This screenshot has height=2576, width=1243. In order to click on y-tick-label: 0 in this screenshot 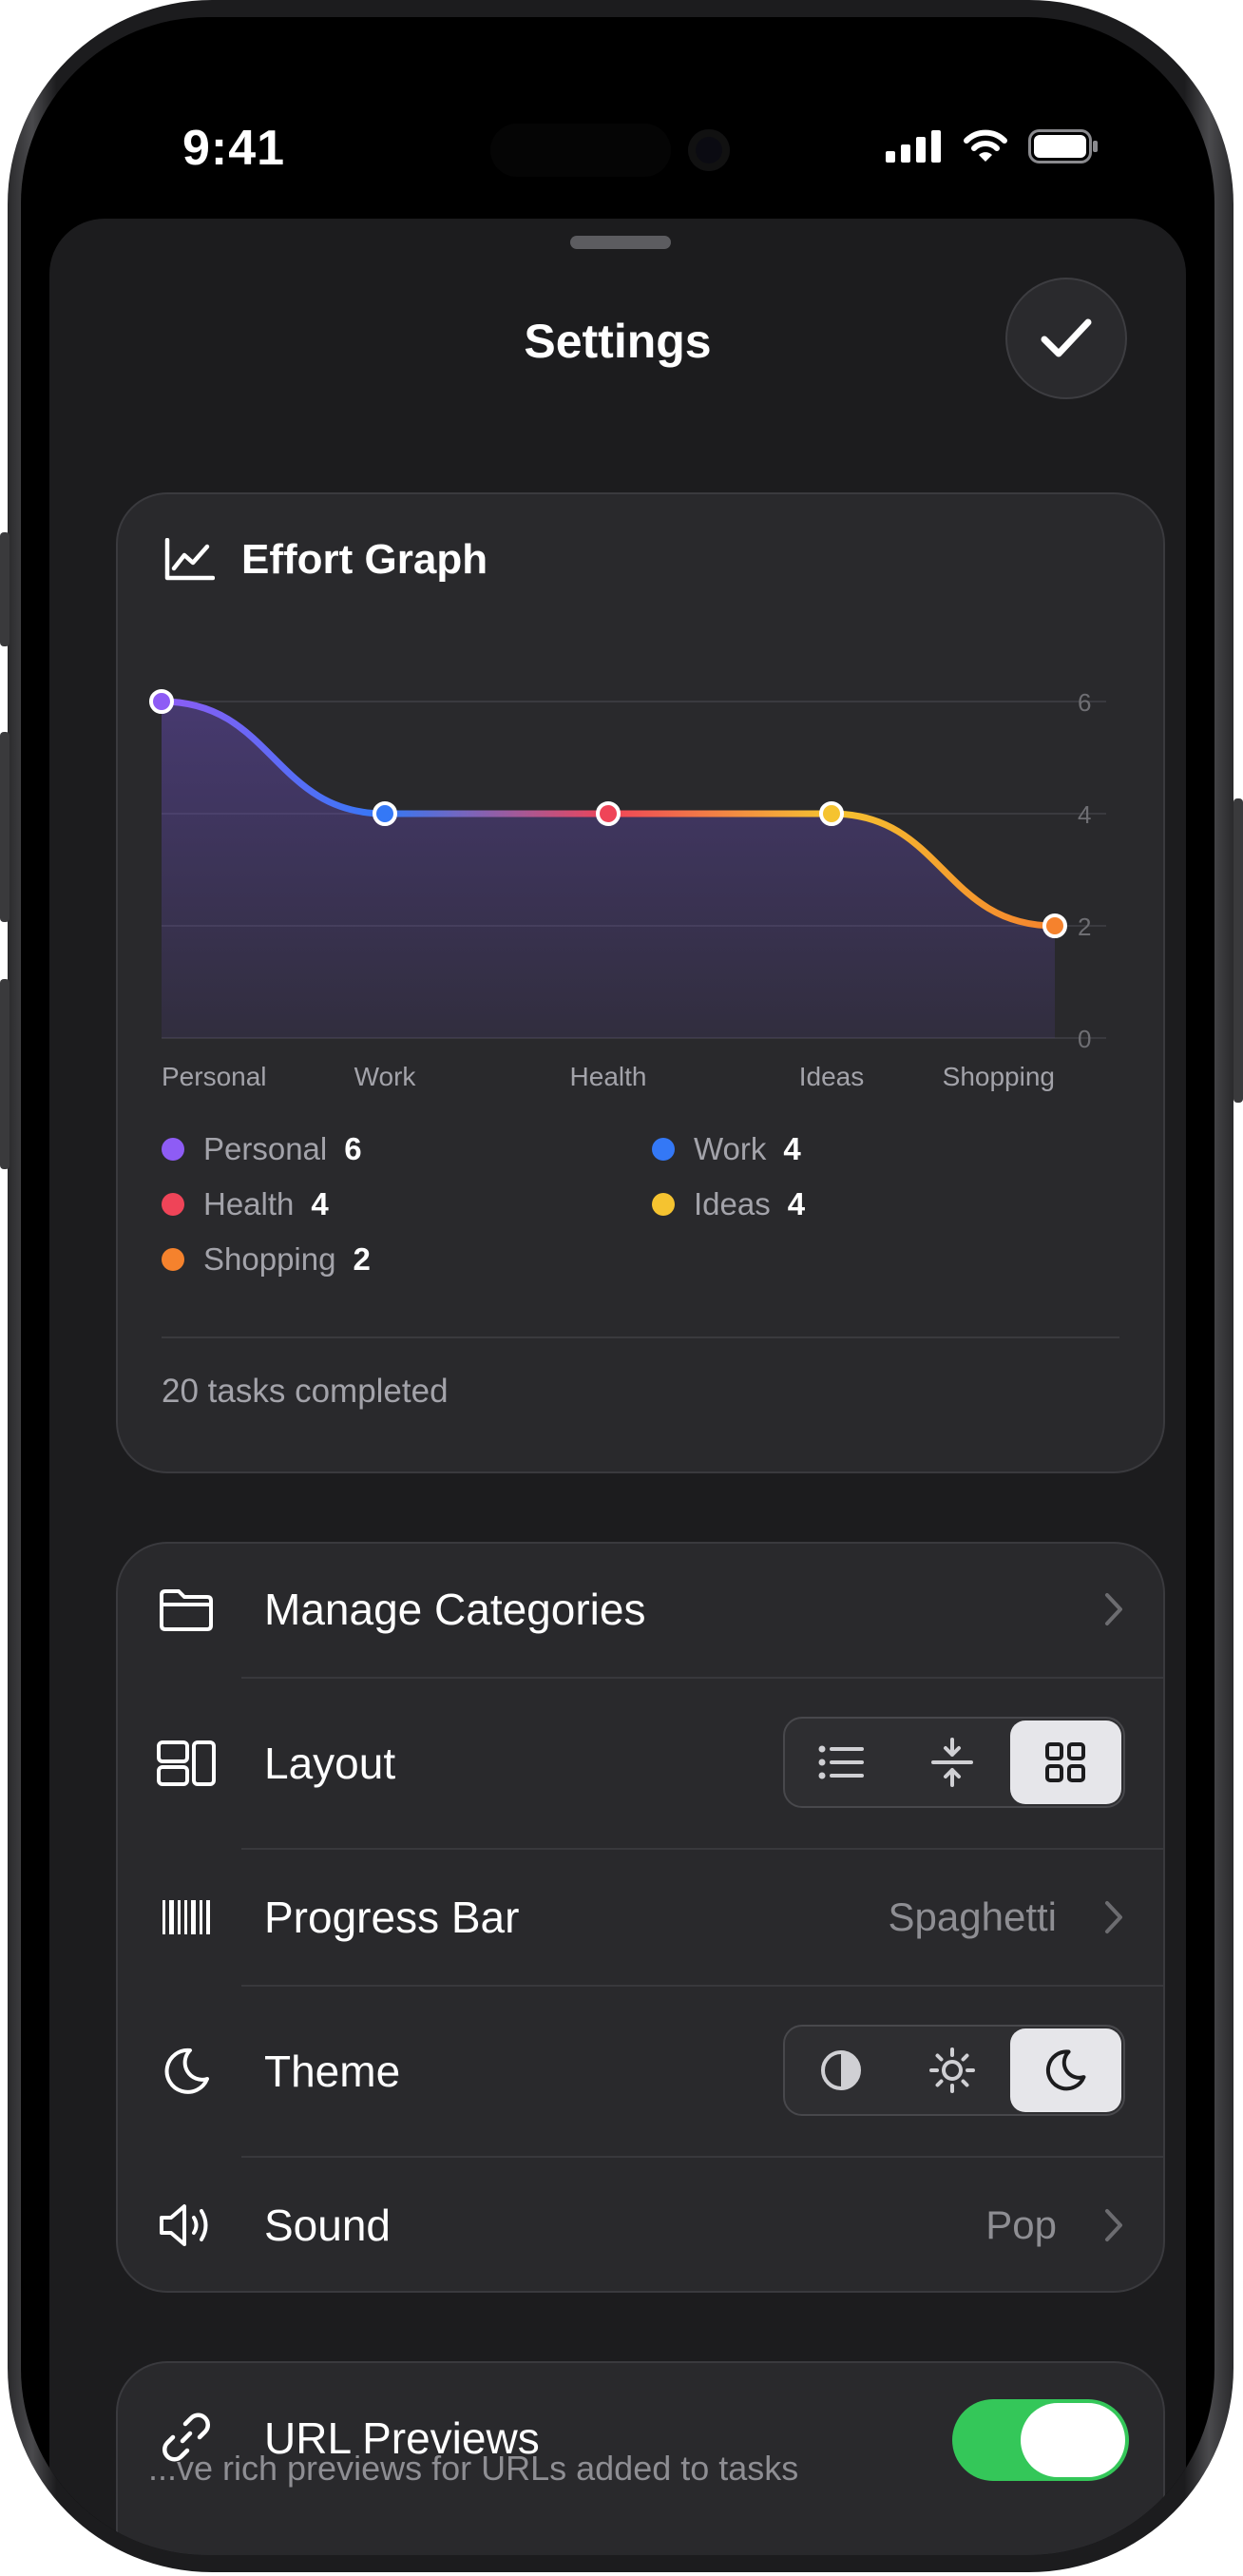, I will do `click(1084, 1039)`.